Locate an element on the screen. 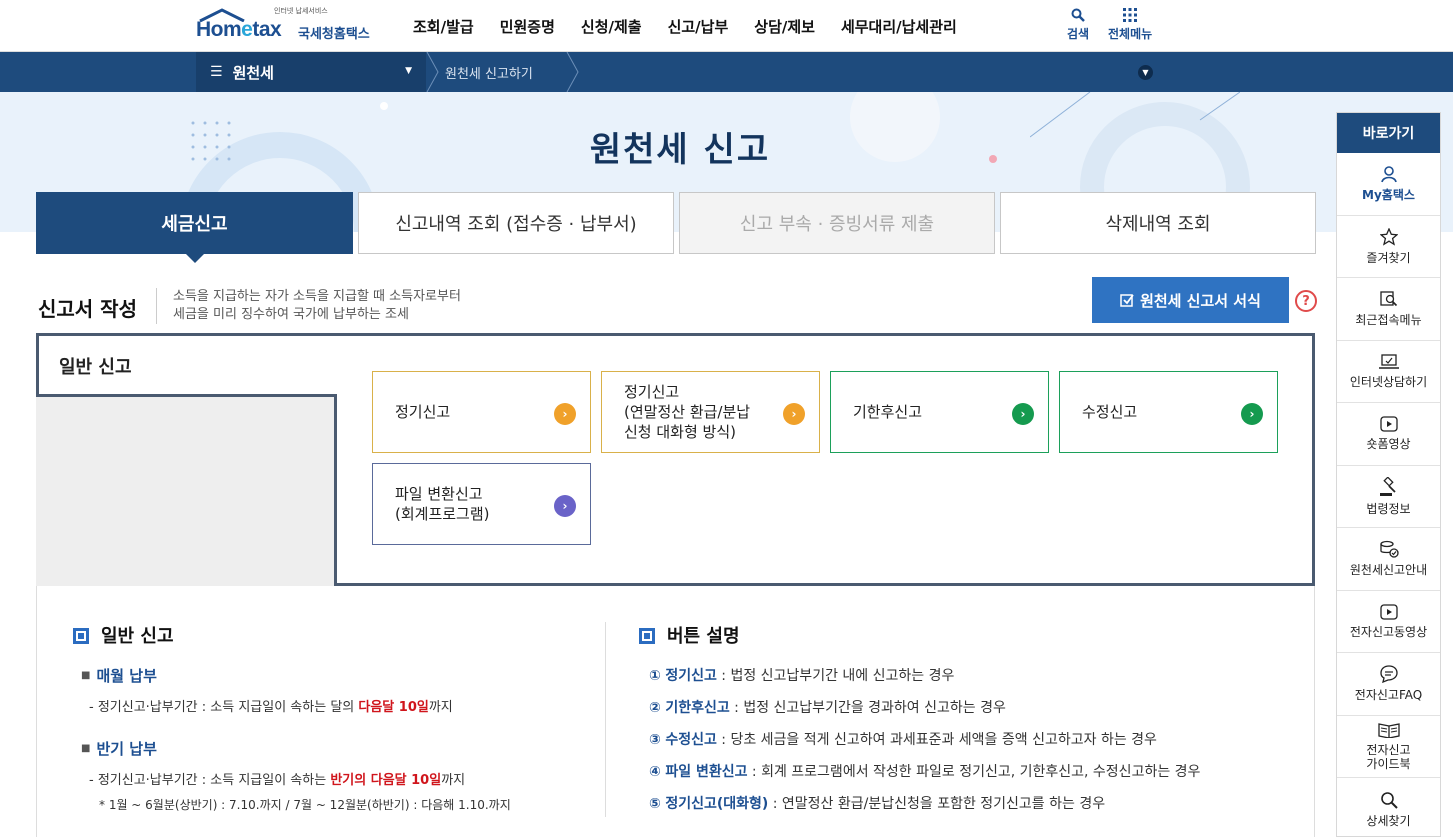 The height and width of the screenshot is (837, 1453). file-conversion-filing-button: 파일 변환신고 (회계프로그램) › is located at coordinates (481, 504).